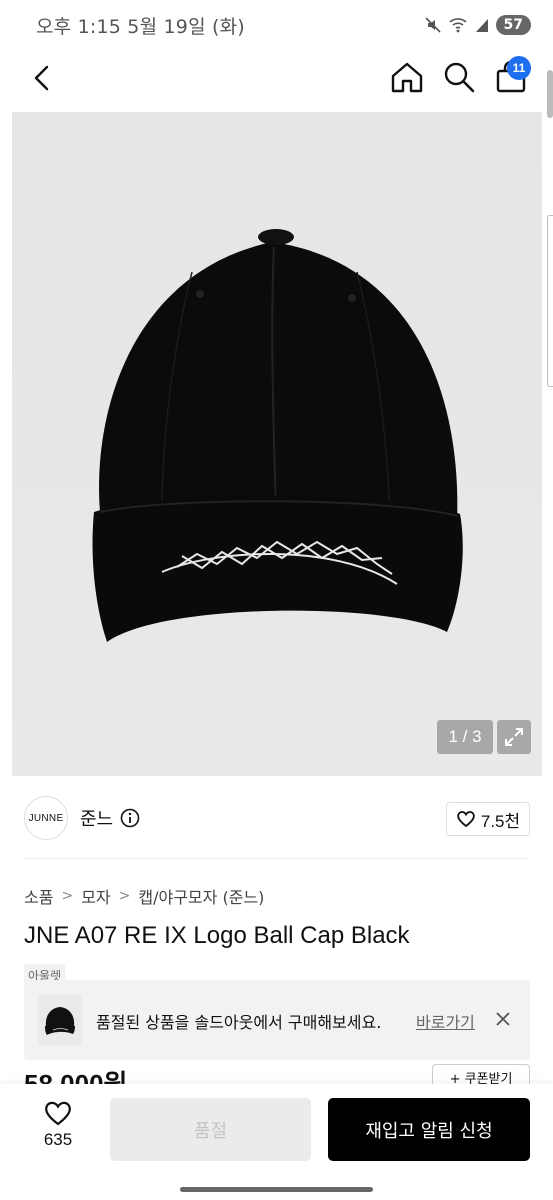 The height and width of the screenshot is (1200, 553). I want to click on wishlist-count: 635, so click(58, 1139).